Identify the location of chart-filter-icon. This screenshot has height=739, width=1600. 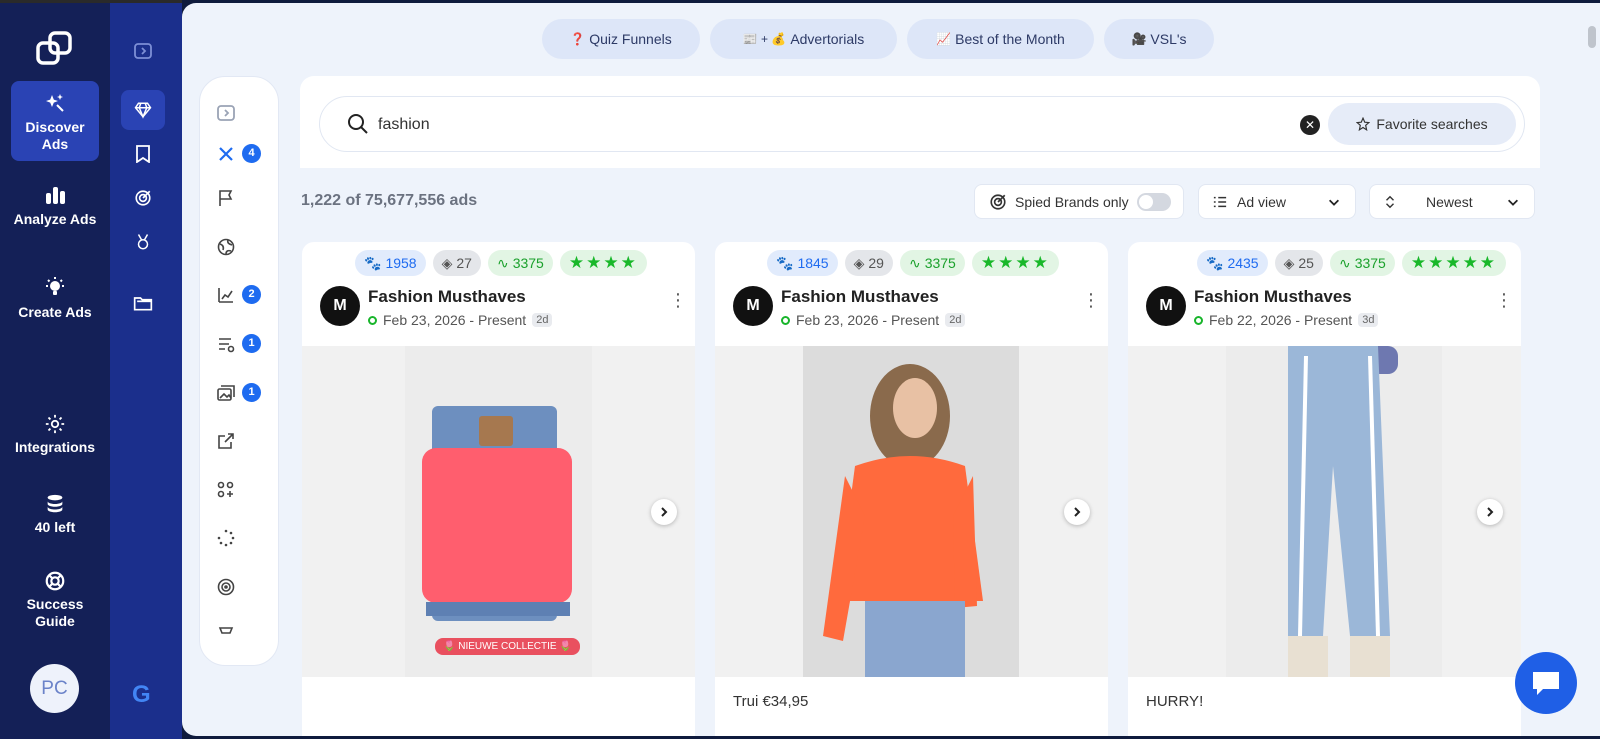
(226, 295).